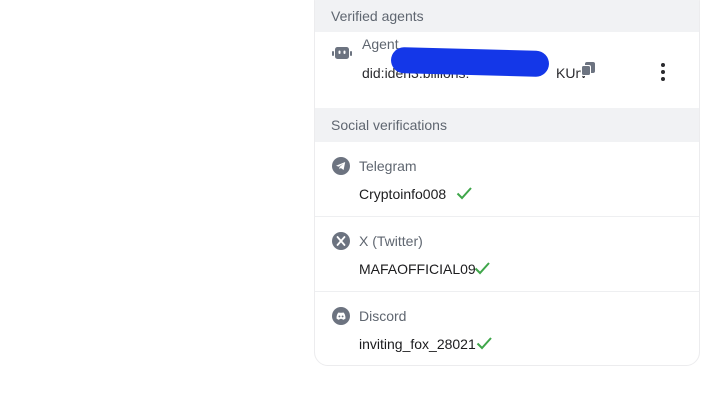 The image size is (720, 402). Describe the element at coordinates (341, 166) in the screenshot. I see `telegram-icon` at that location.